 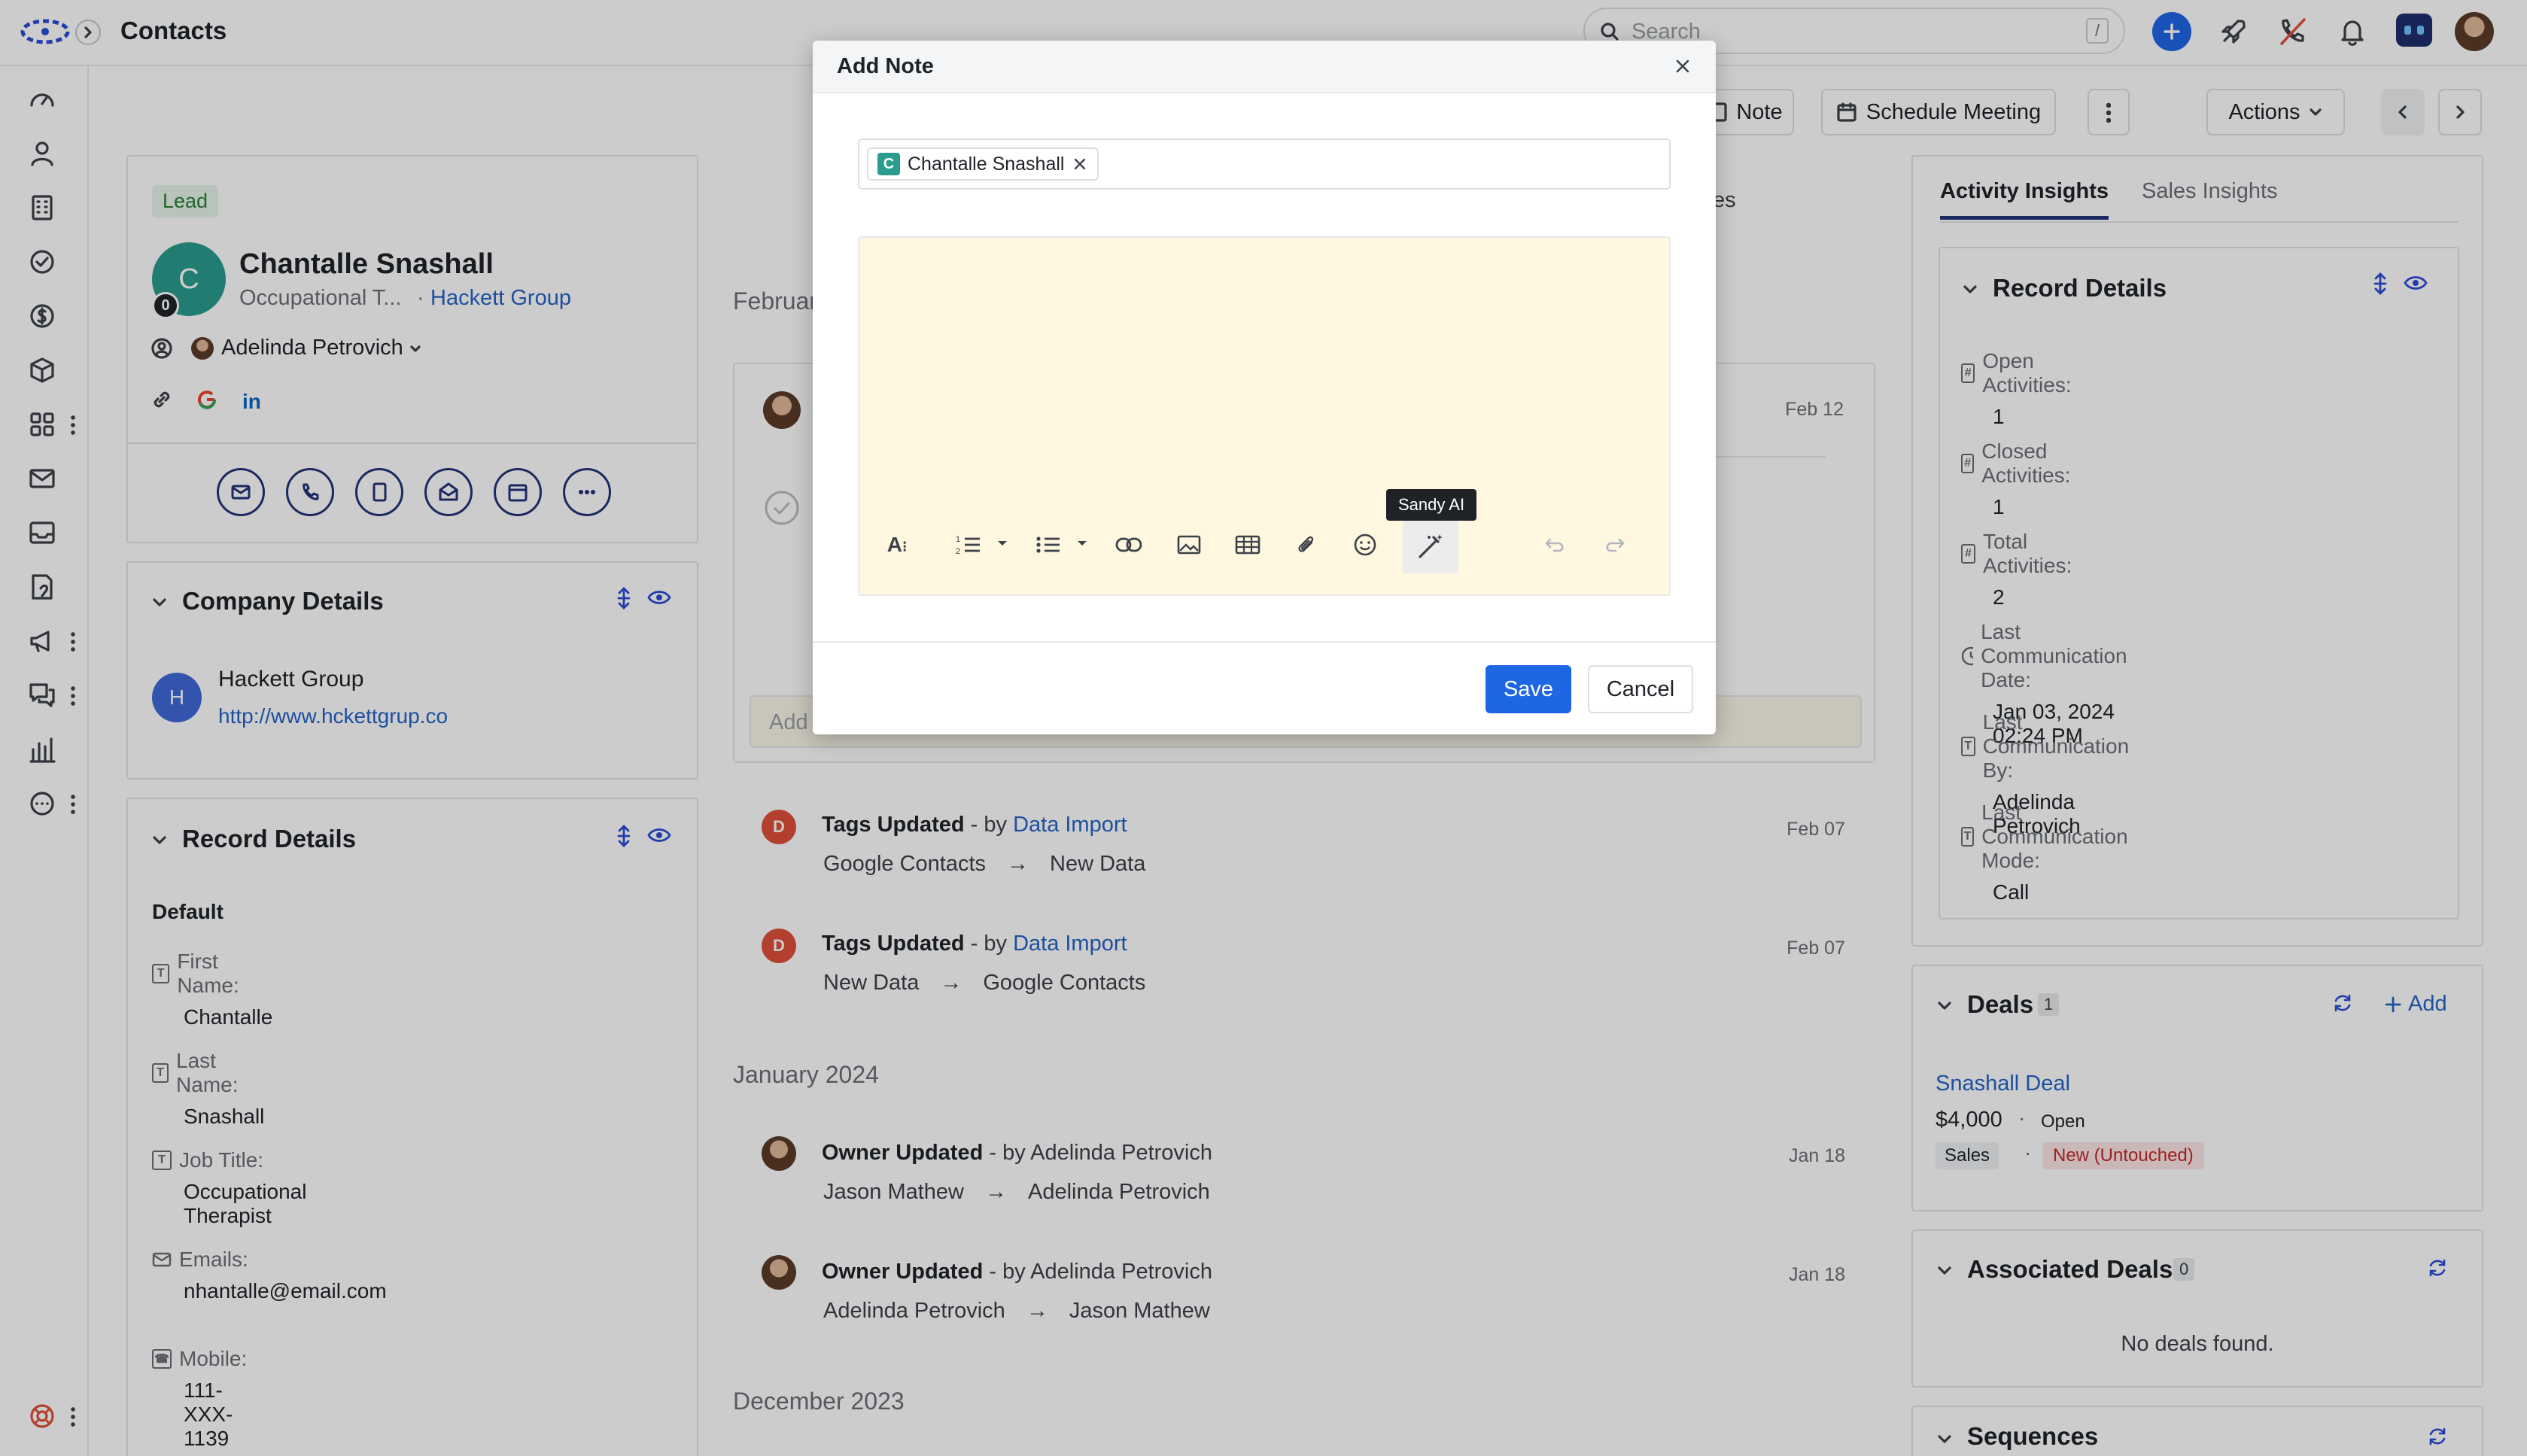 I want to click on insert-emoji-button, so click(x=1365, y=545).